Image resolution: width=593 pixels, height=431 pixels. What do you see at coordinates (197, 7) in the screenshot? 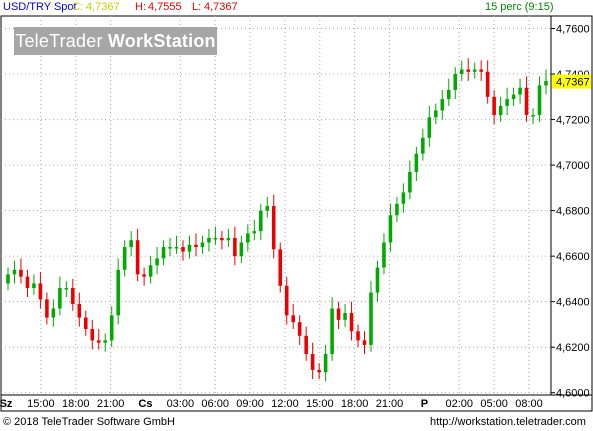
I see `low-label: L:` at bounding box center [197, 7].